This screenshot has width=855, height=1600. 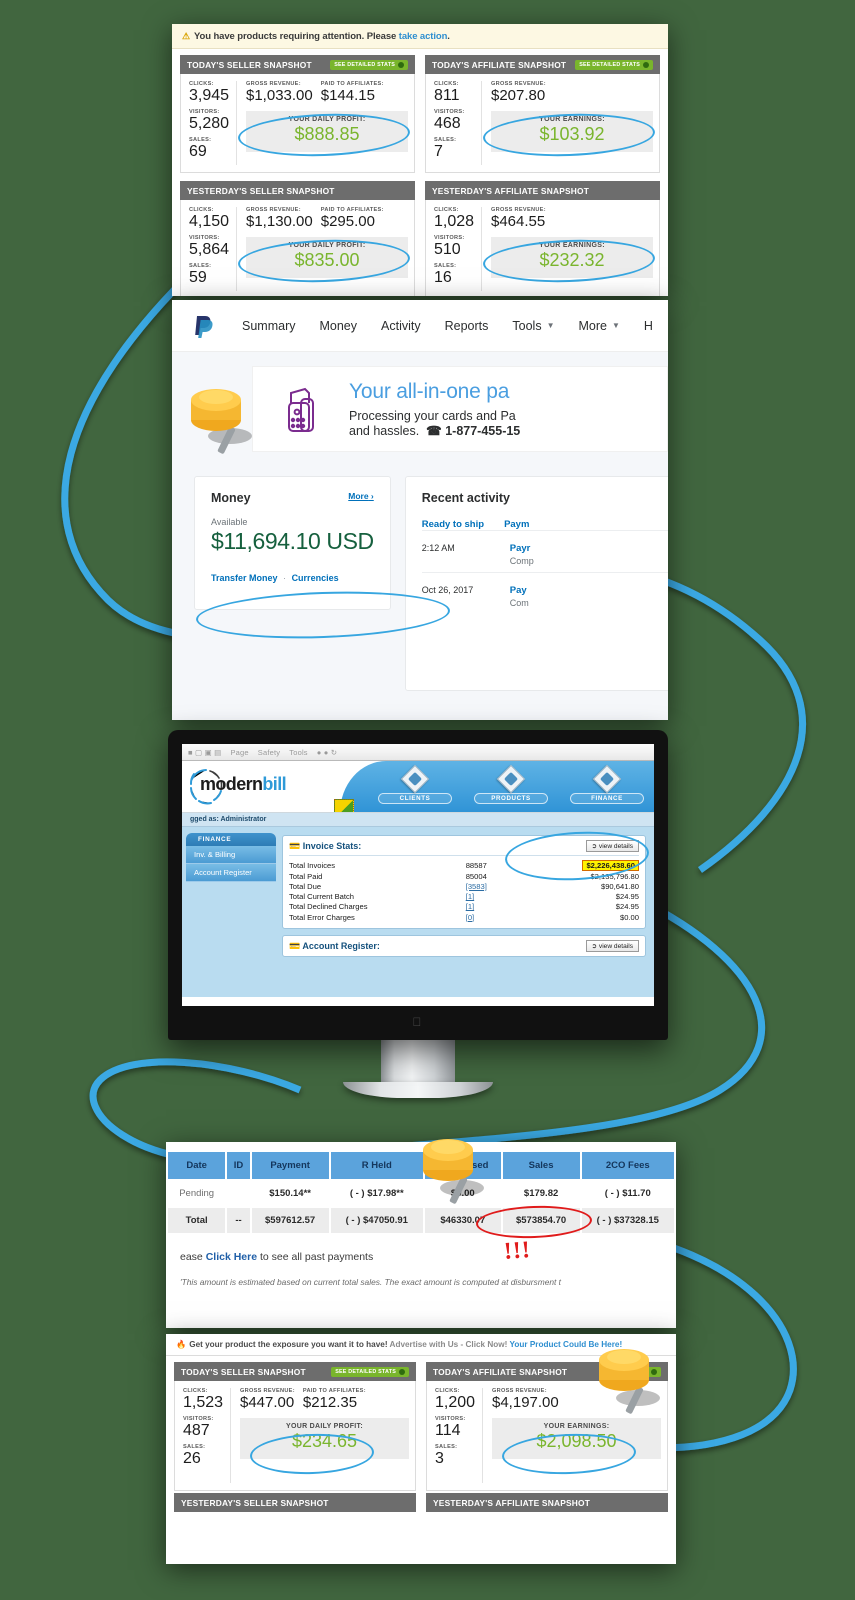 I want to click on nav-item-activity: Activity, so click(x=401, y=326).